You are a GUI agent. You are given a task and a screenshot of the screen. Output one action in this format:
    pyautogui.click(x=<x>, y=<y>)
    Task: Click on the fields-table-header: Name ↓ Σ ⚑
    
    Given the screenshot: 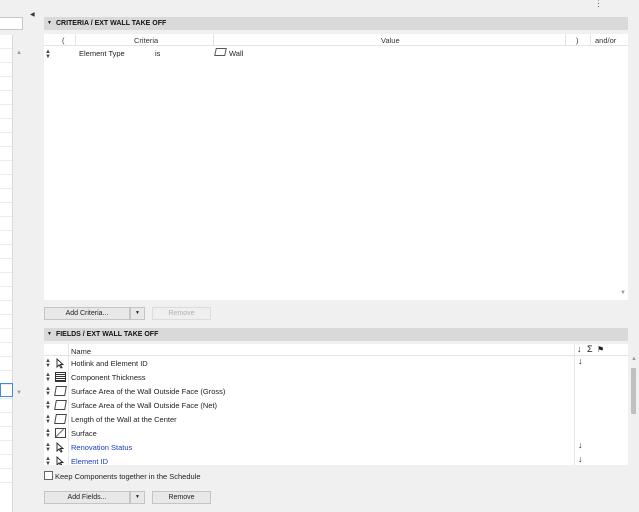 What is the action you would take?
    pyautogui.click(x=336, y=350)
    